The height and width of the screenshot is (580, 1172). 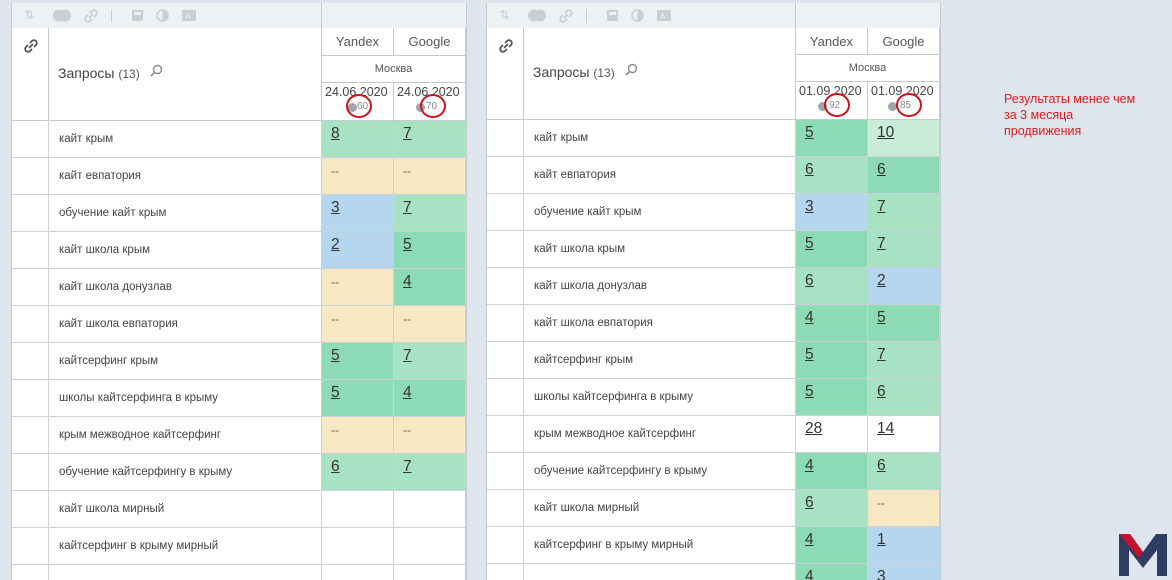 I want to click on position-value: 14, so click(x=881, y=428).